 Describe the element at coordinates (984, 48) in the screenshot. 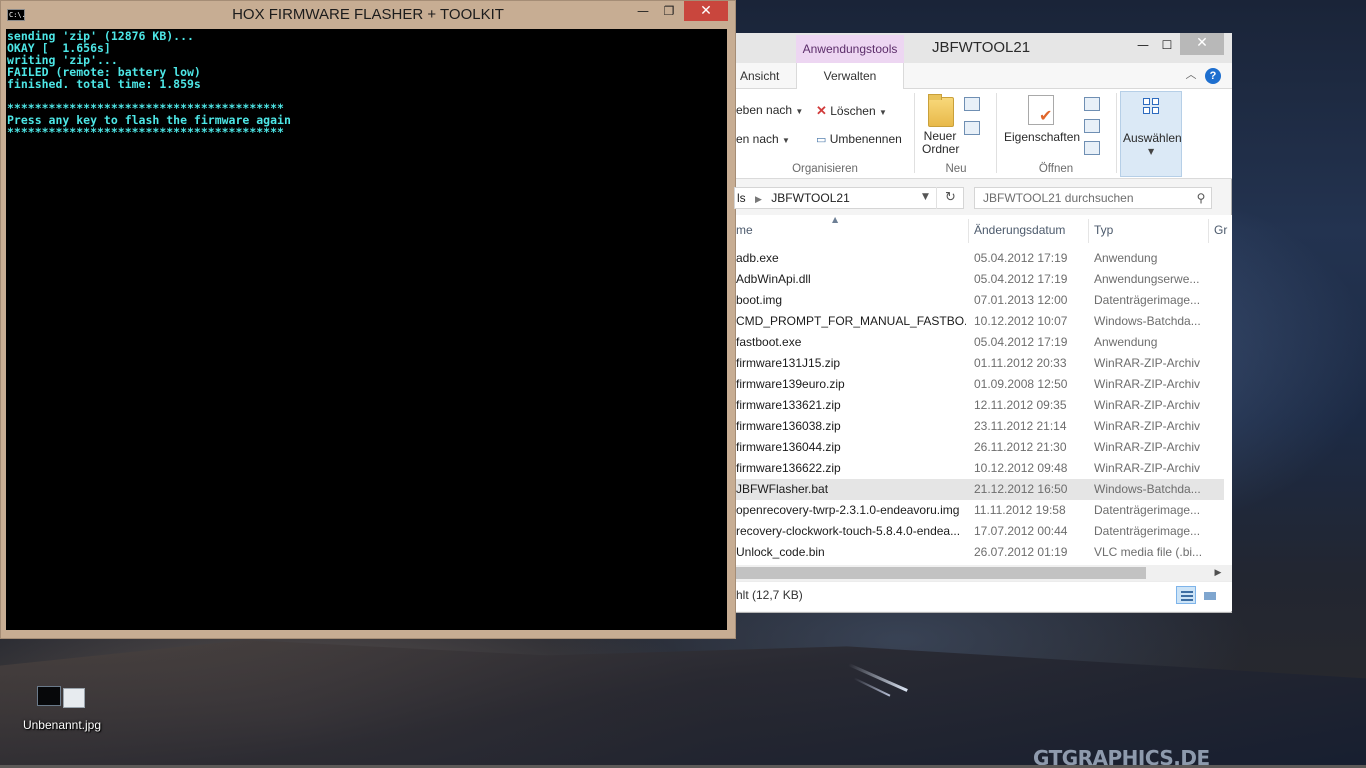

I see `explorer-titlebar: Anwendungstools JBFWTOOL21 — ☐ ✕` at that location.